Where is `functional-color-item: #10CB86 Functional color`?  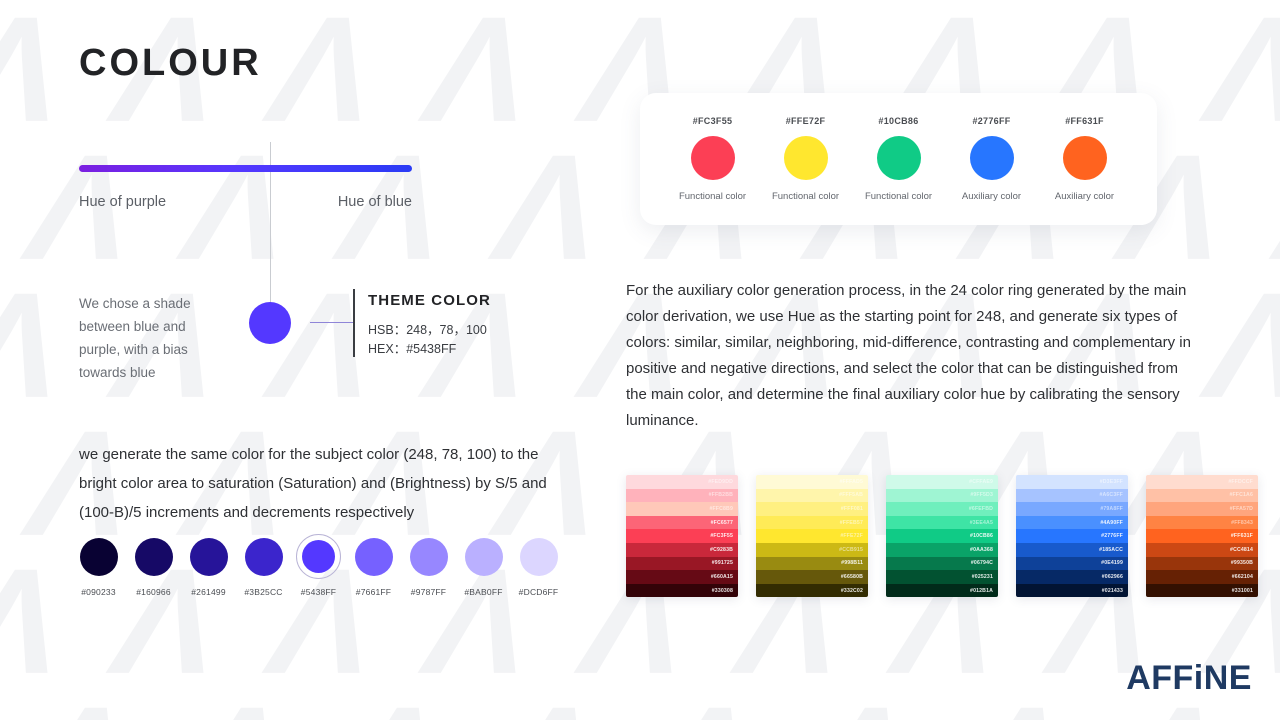
functional-color-item: #10CB86 Functional color is located at coordinates (899, 159).